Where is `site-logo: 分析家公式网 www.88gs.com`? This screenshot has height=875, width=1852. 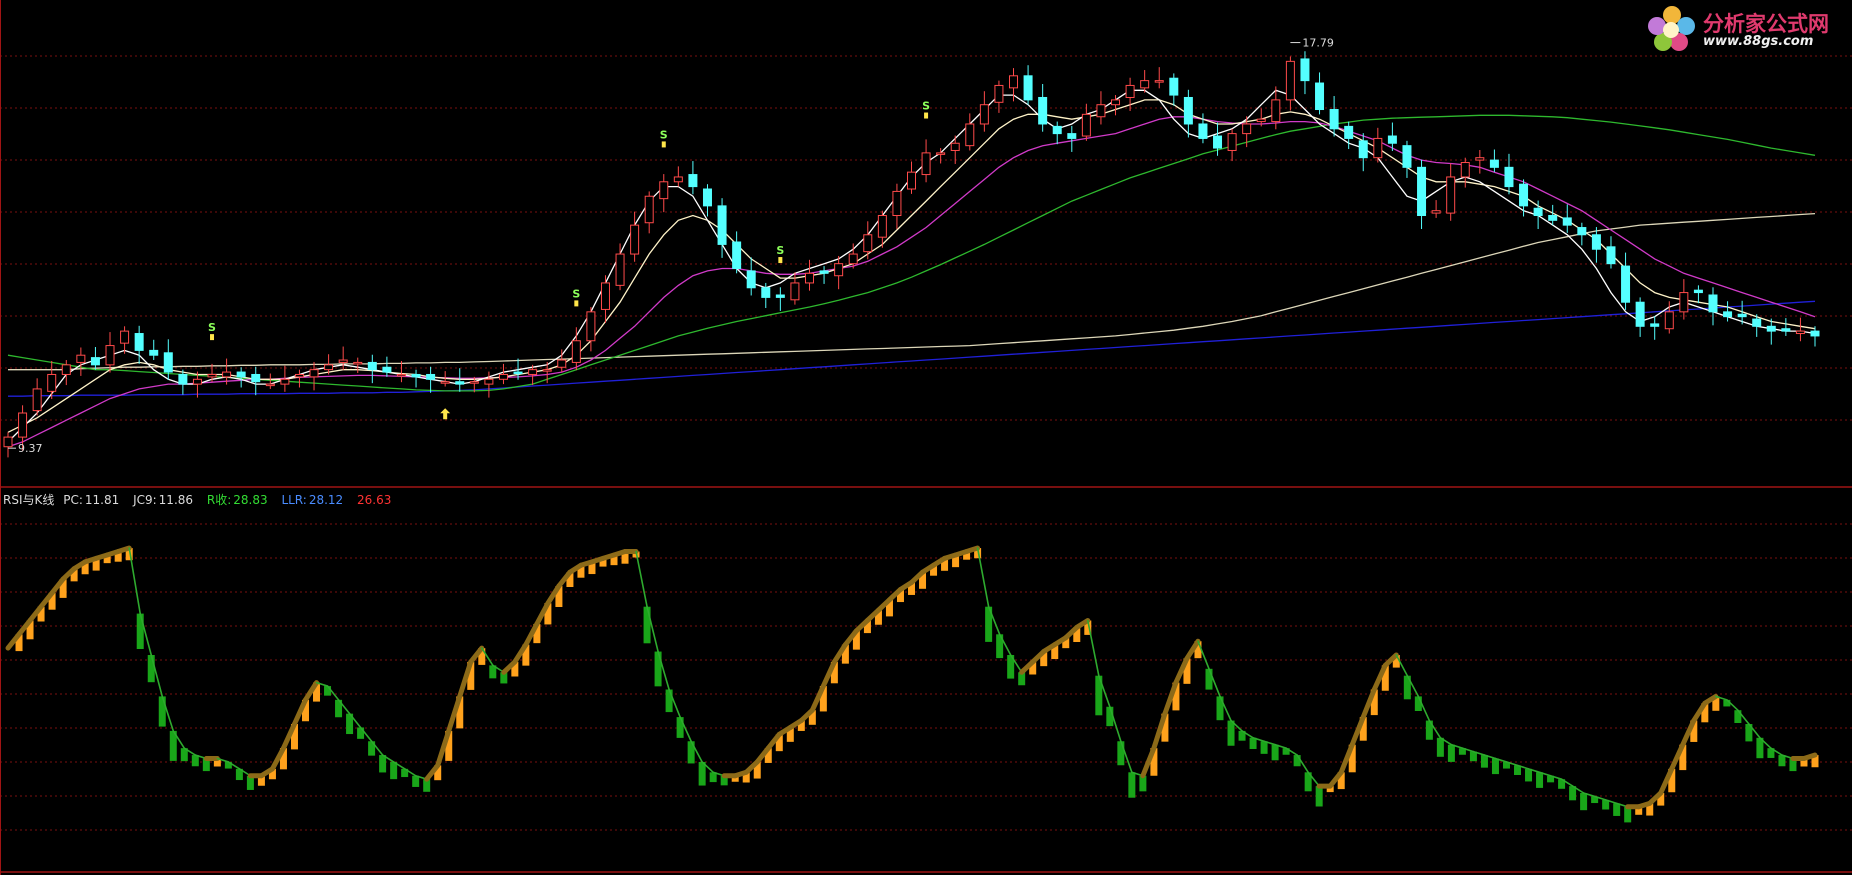 site-logo: 分析家公式网 www.88gs.com is located at coordinates (1747, 29).